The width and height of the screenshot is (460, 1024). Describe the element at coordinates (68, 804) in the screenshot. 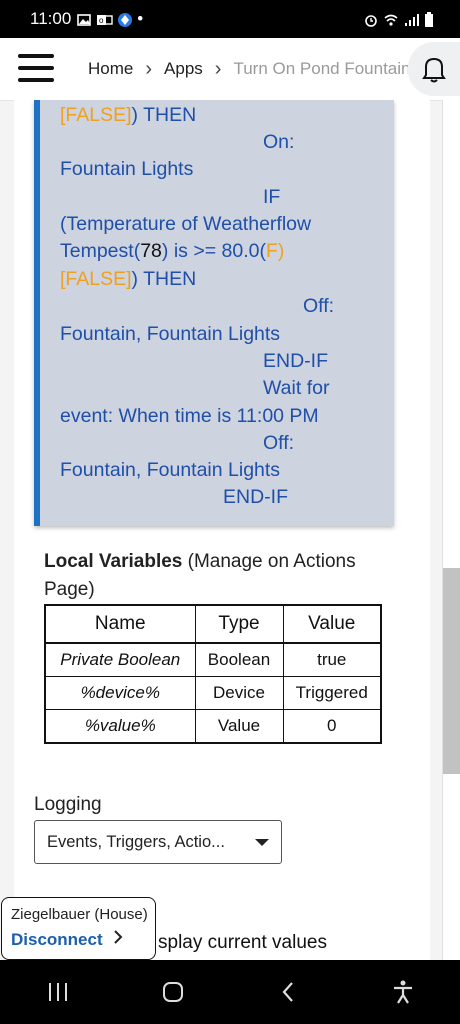

I see `logging-label: Logging` at that location.